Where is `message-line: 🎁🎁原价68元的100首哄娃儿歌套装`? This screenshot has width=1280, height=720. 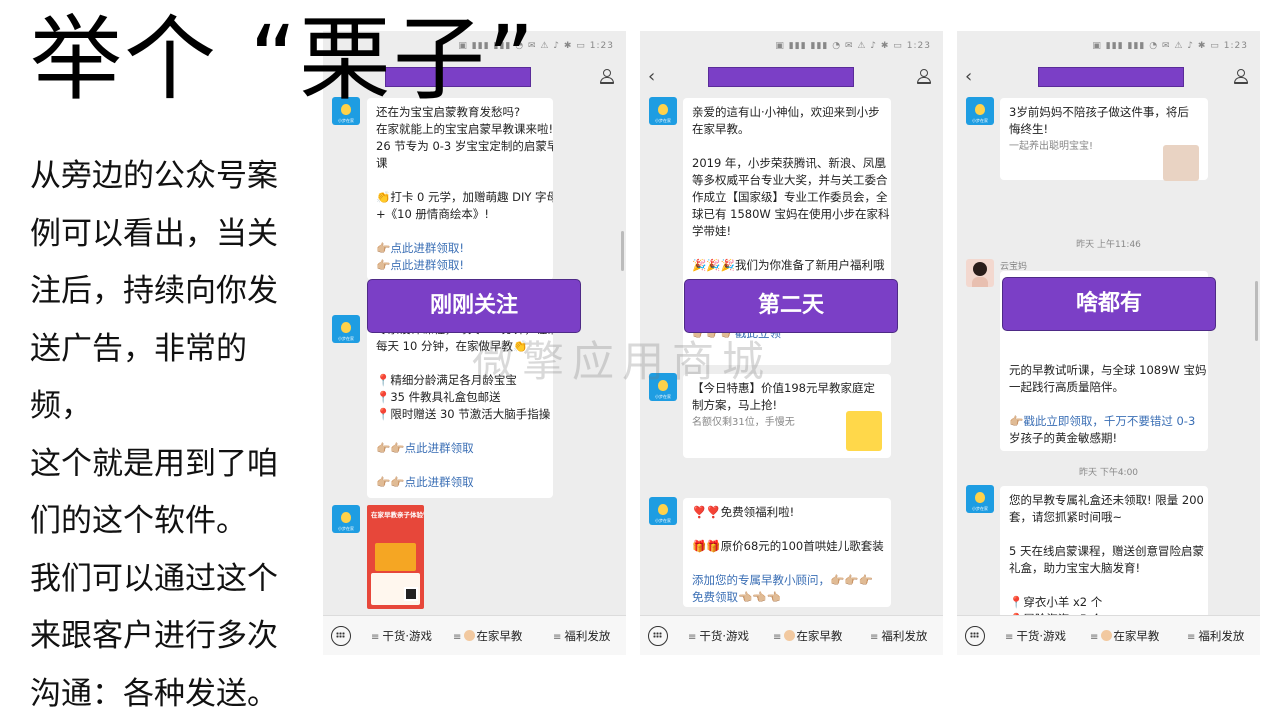 message-line: 🎁🎁原价68元的100首哄娃儿歌套装 is located at coordinates (788, 546).